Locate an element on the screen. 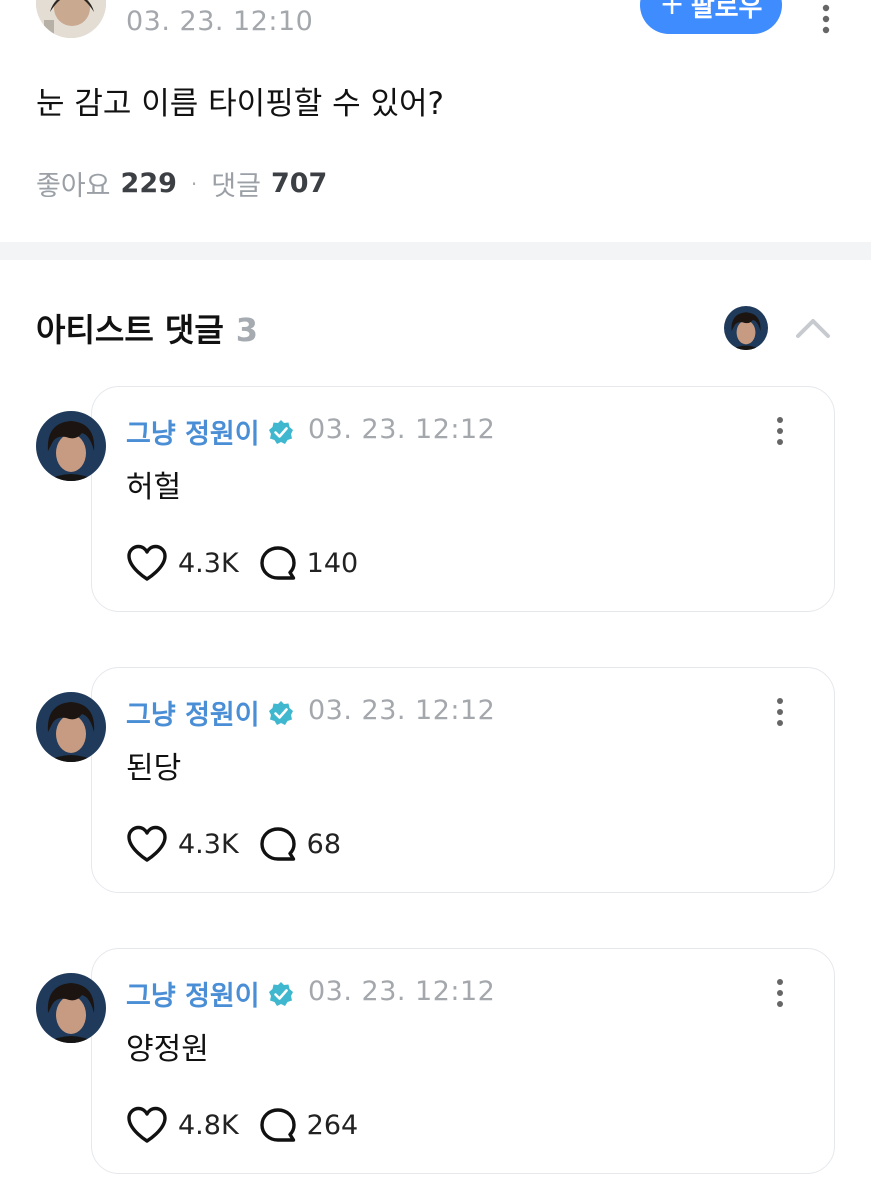 This screenshot has width=871, height=1200. chevron-up-icon is located at coordinates (813, 328).